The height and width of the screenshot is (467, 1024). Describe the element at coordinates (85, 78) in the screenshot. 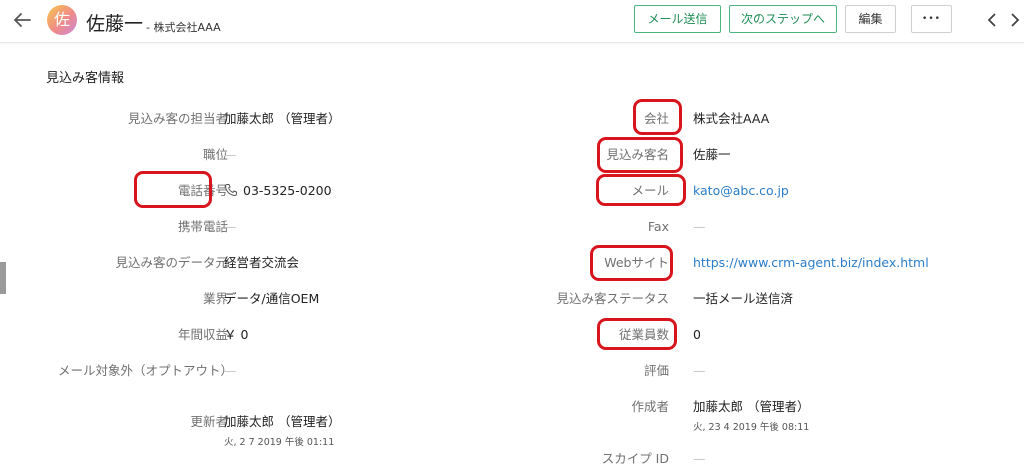

I see `section-title: 見込み客情報` at that location.